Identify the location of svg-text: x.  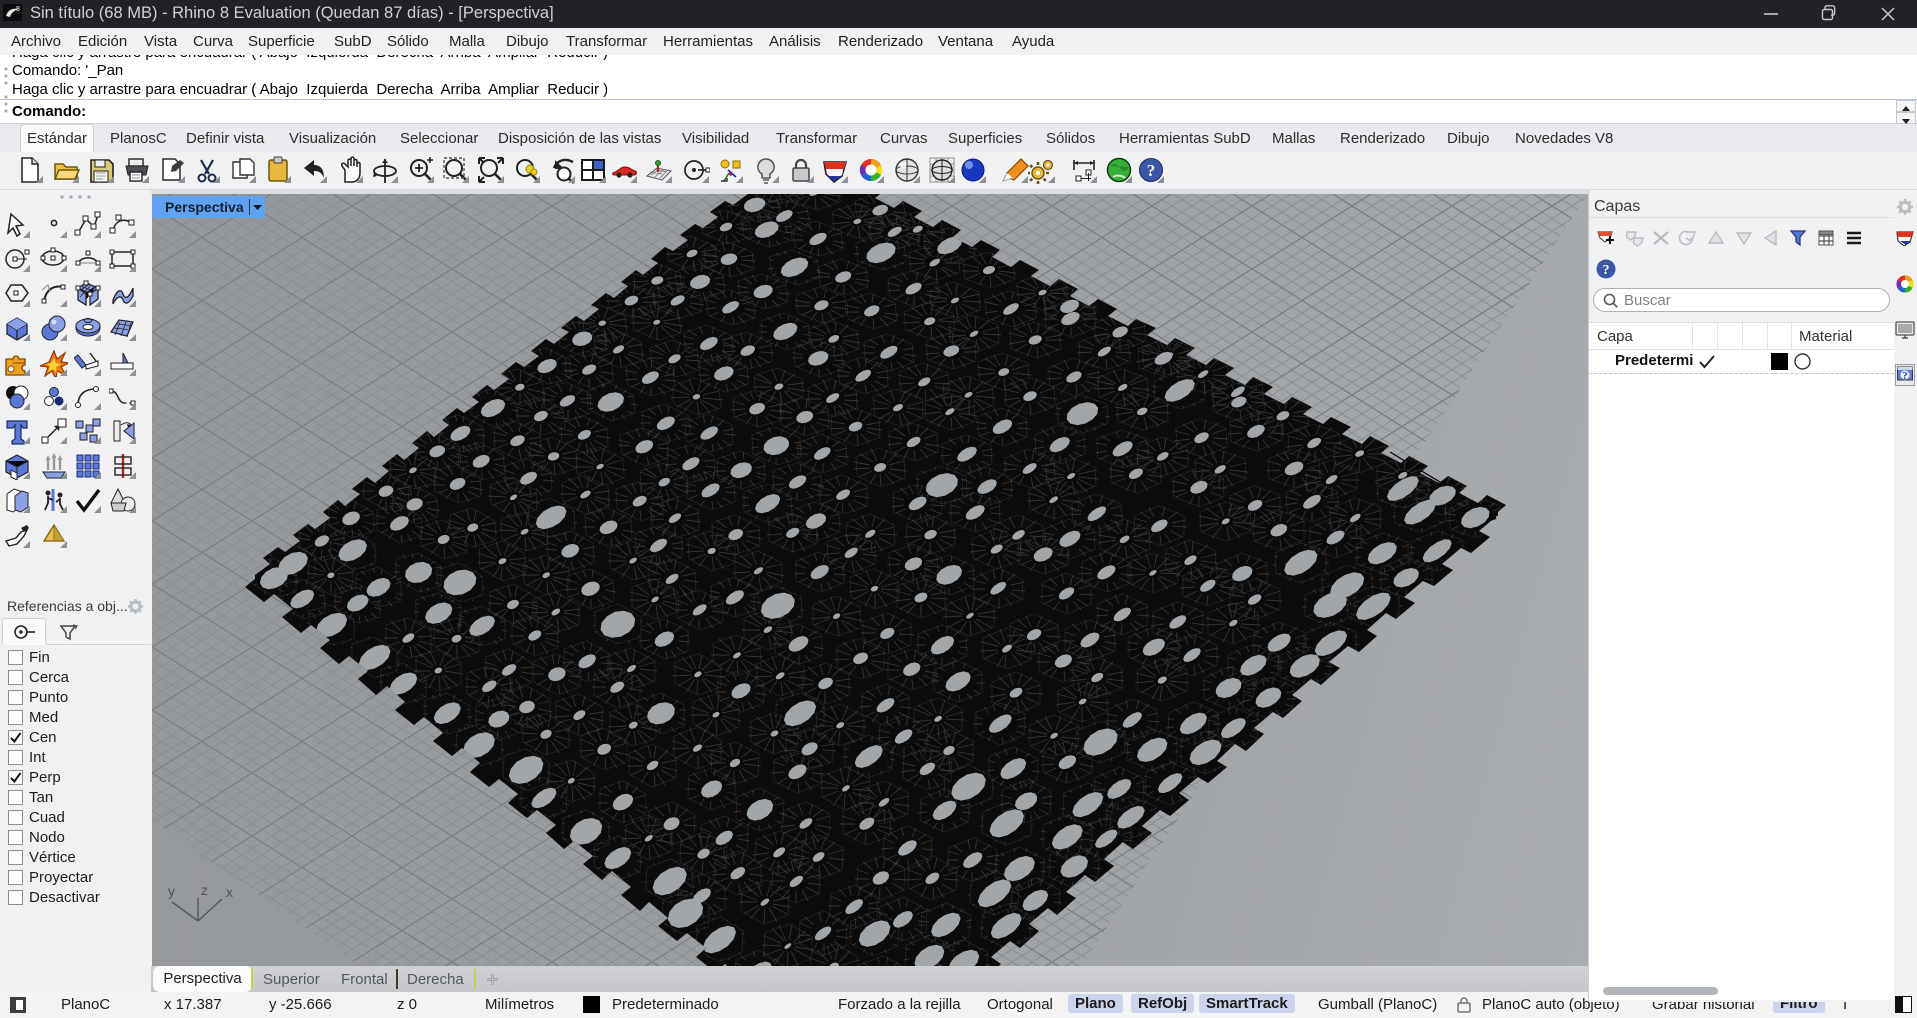
(229, 892).